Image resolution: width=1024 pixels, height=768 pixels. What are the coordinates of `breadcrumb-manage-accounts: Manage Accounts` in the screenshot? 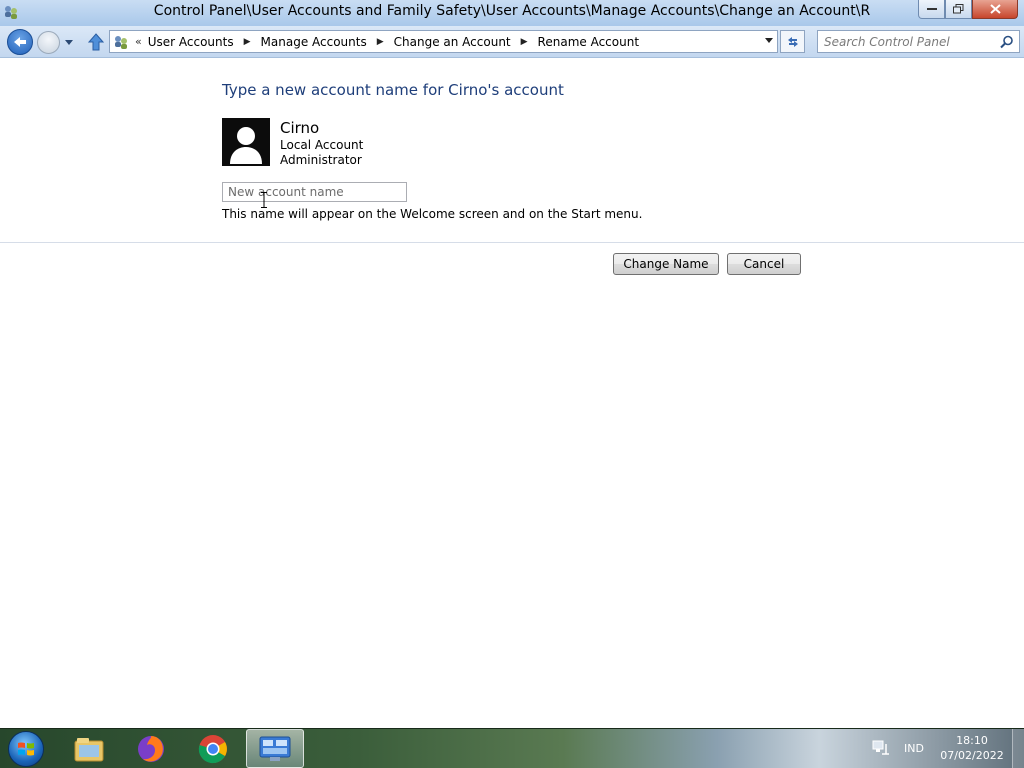 It's located at (314, 42).